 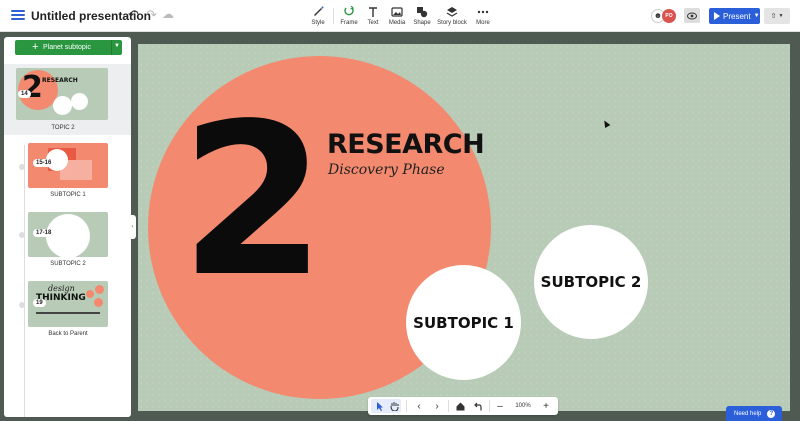 What do you see at coordinates (32, 87) in the screenshot?
I see `thumb-number: 2` at bounding box center [32, 87].